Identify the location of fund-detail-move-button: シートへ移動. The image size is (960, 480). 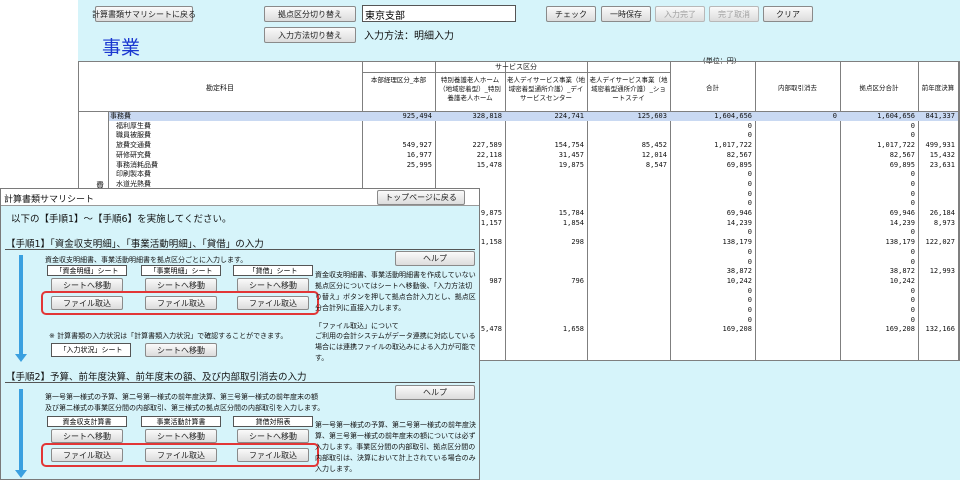
(87, 285).